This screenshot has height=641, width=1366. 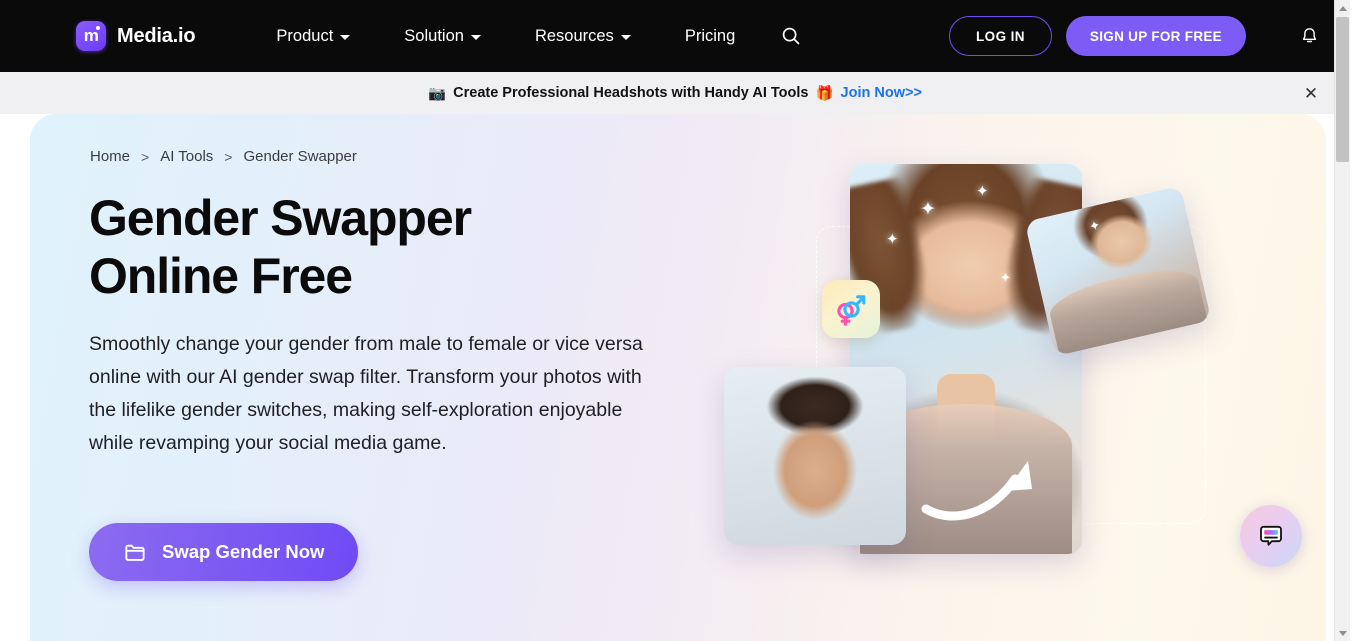 I want to click on login-button: LOG IN, so click(x=1000, y=36).